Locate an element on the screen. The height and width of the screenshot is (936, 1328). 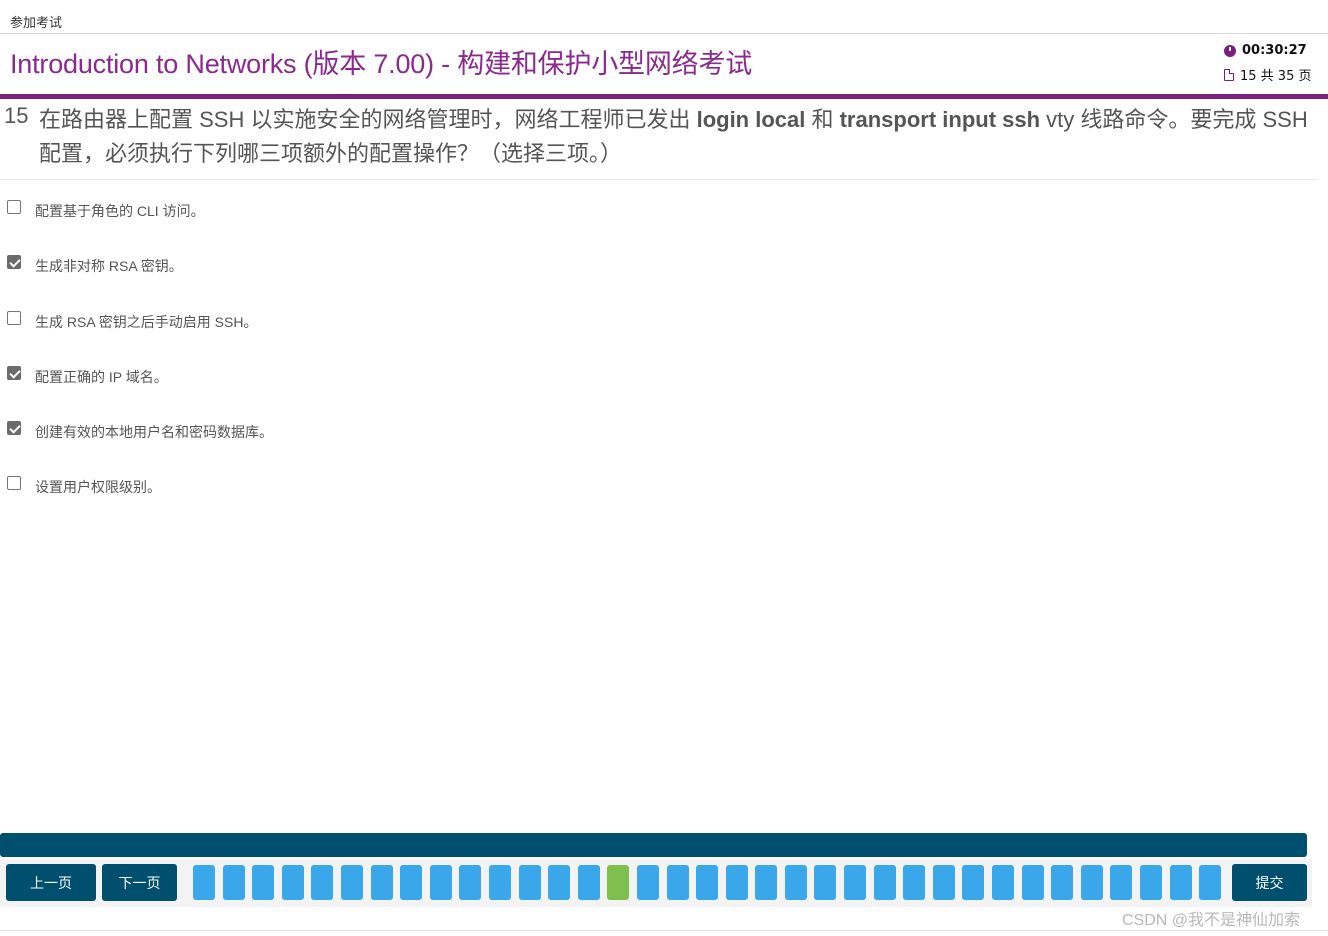
navigation-bar: 上一页 下一页 提交 is located at coordinates (656, 883).